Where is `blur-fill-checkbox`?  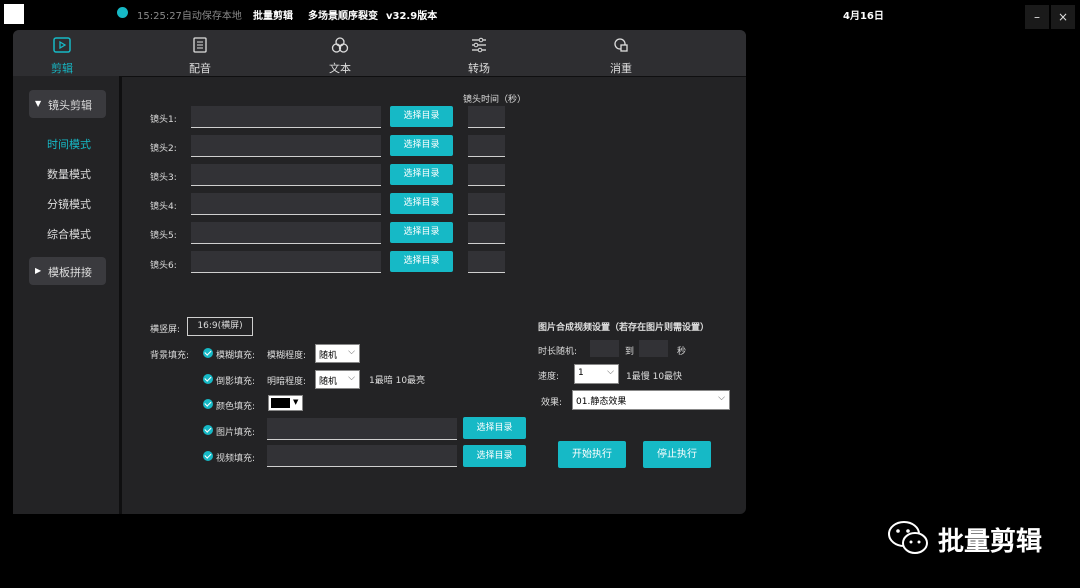
blur-fill-checkbox is located at coordinates (208, 353).